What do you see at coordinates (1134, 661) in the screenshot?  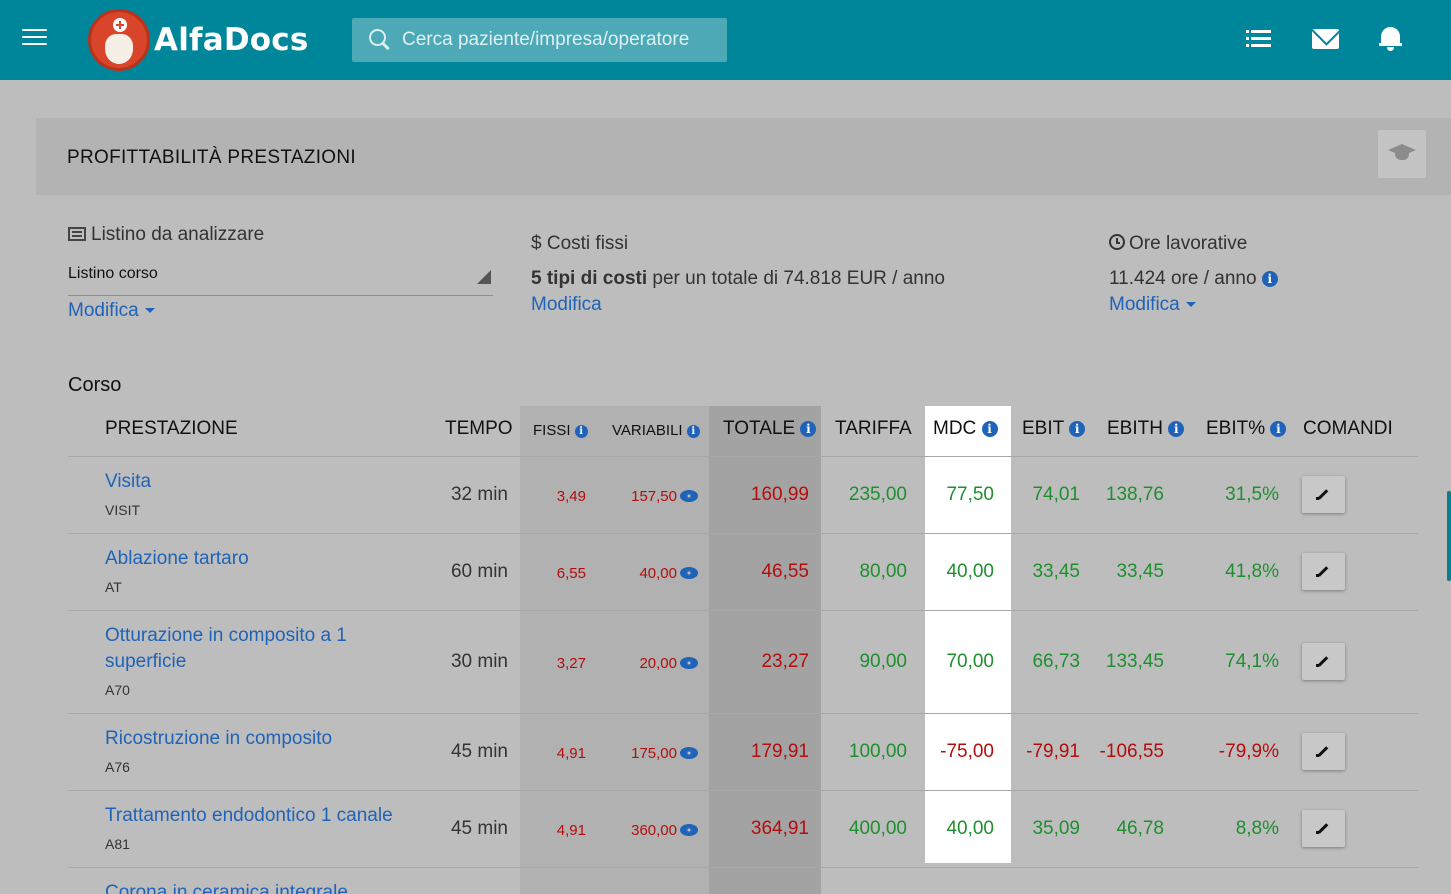 I see `ebith-value: 133,45` at bounding box center [1134, 661].